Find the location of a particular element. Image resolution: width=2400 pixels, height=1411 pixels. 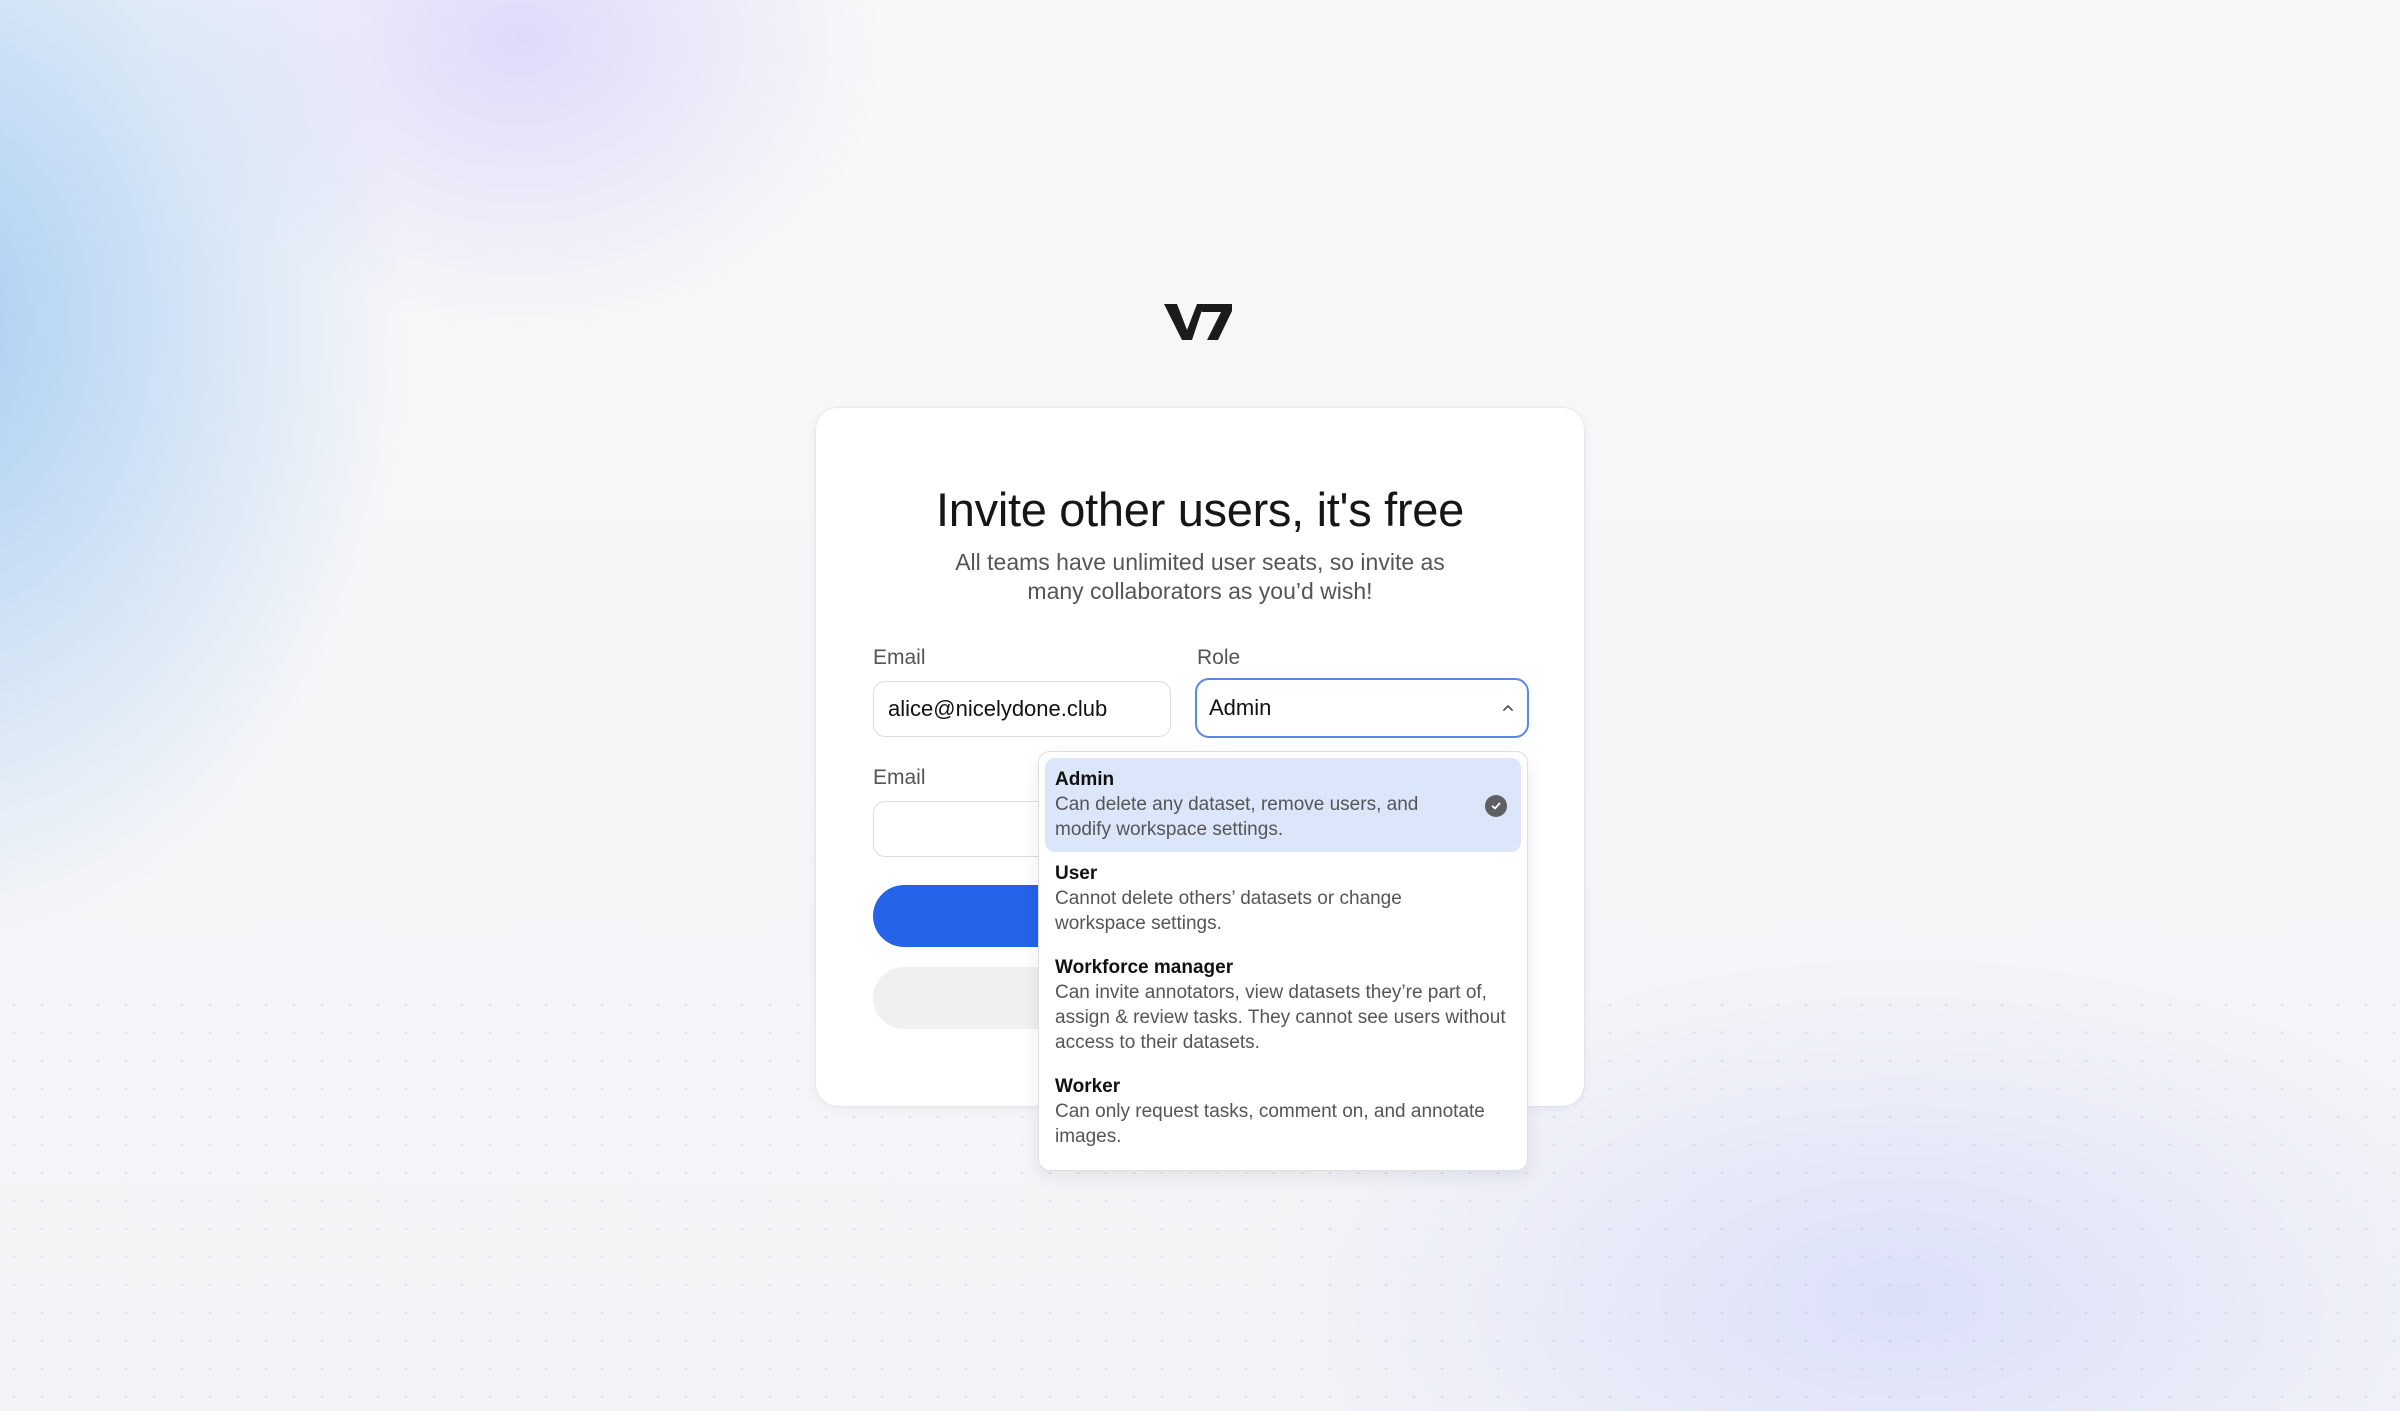

role-option-title: User is located at coordinates (1076, 873).